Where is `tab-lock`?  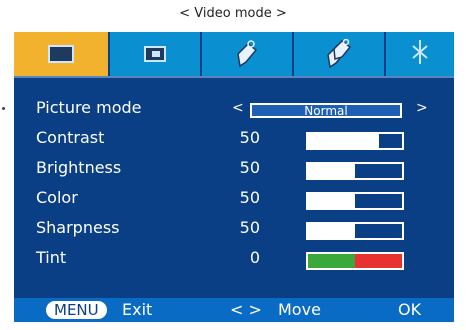
tab-lock is located at coordinates (340, 54).